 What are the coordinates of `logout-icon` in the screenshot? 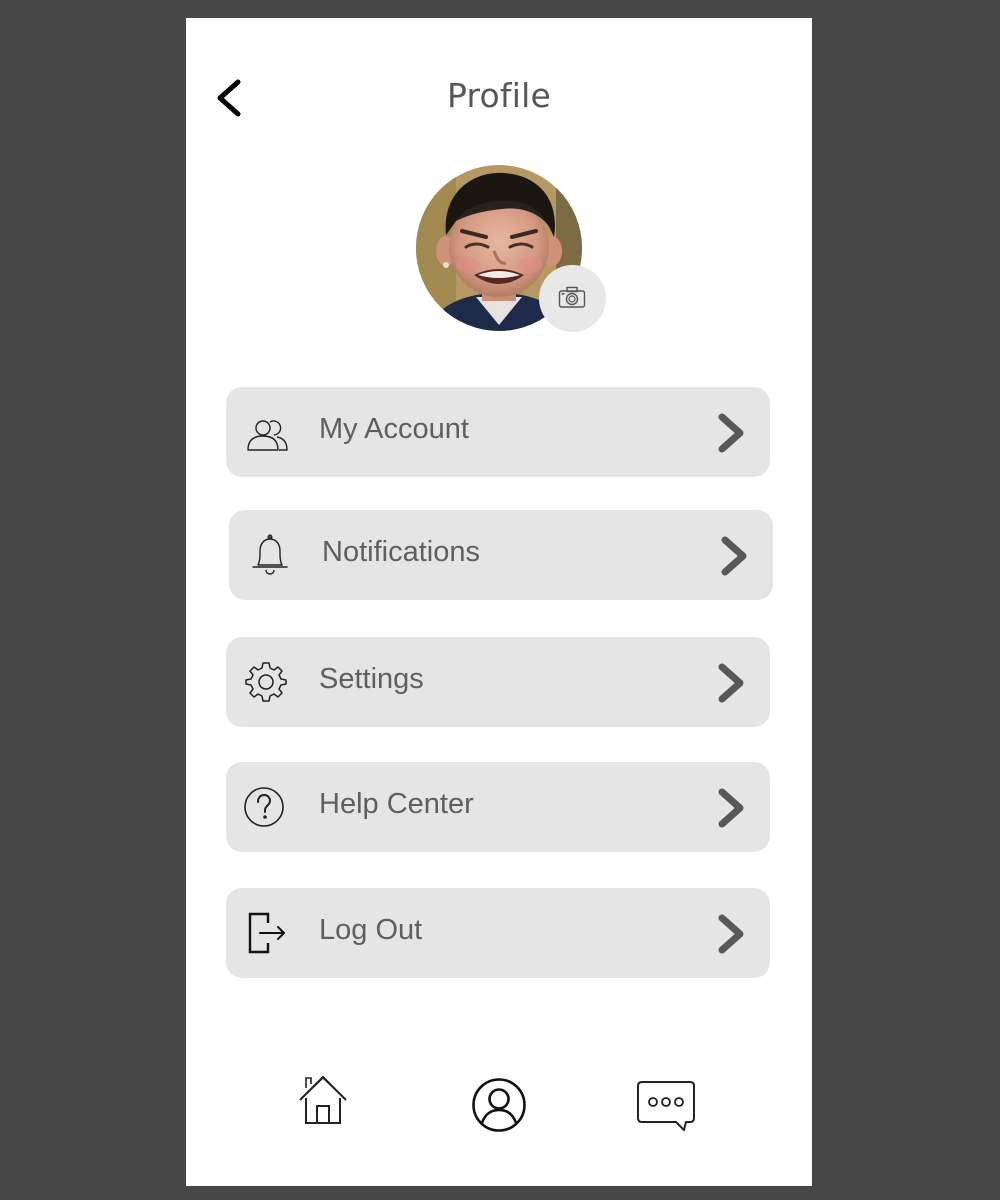 It's located at (266, 933).